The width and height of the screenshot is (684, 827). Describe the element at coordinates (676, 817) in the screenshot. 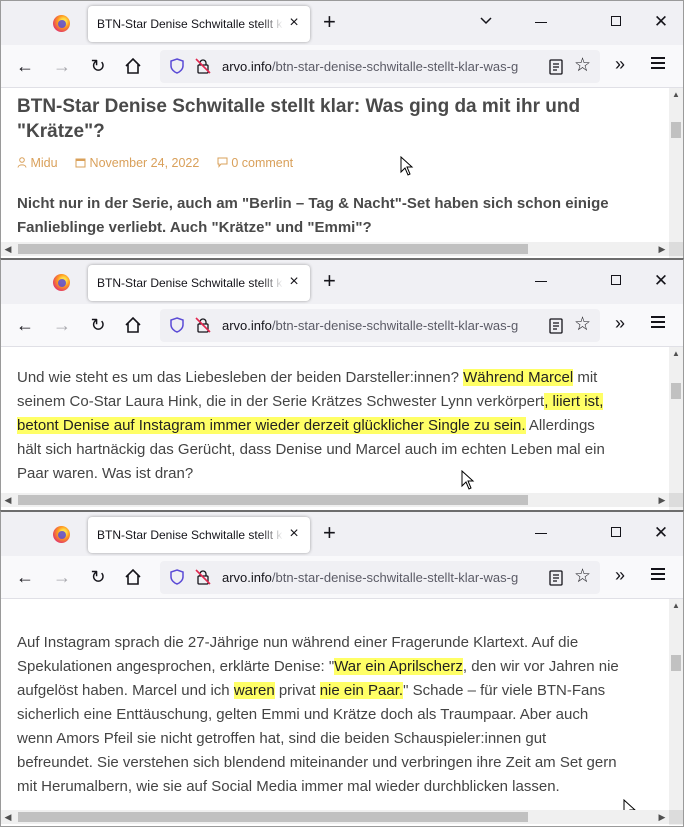

I see `scroll-corner` at that location.